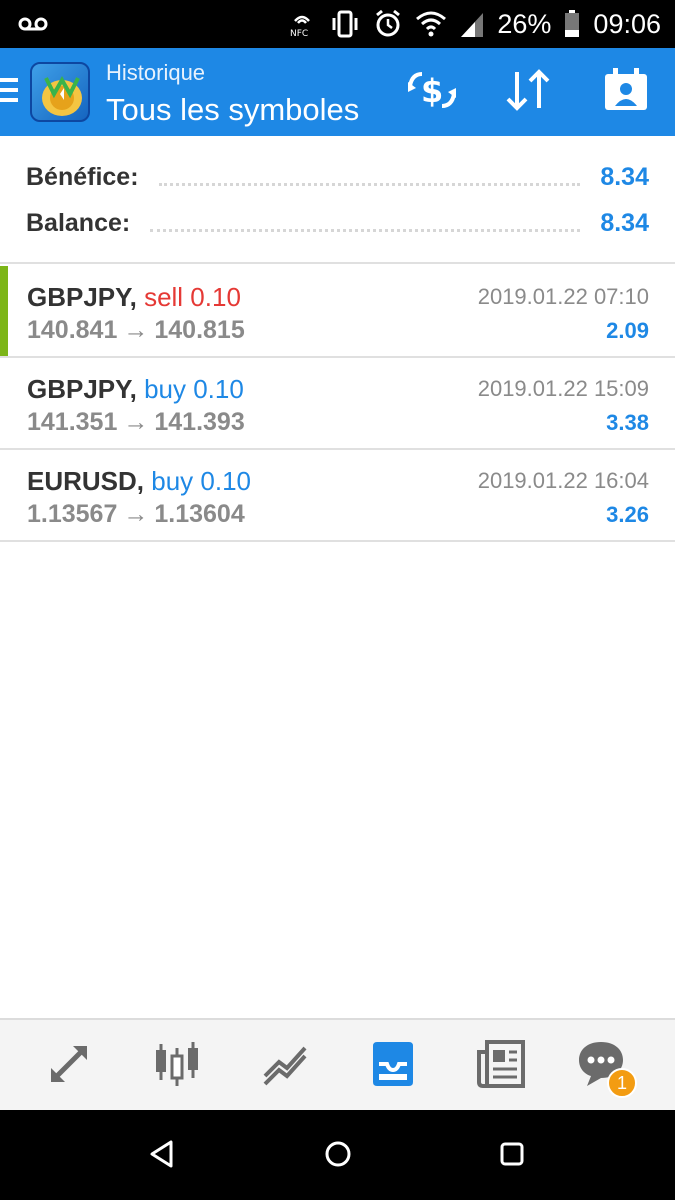 This screenshot has height=1200, width=675. I want to click on chart-icon, so click(285, 1066).